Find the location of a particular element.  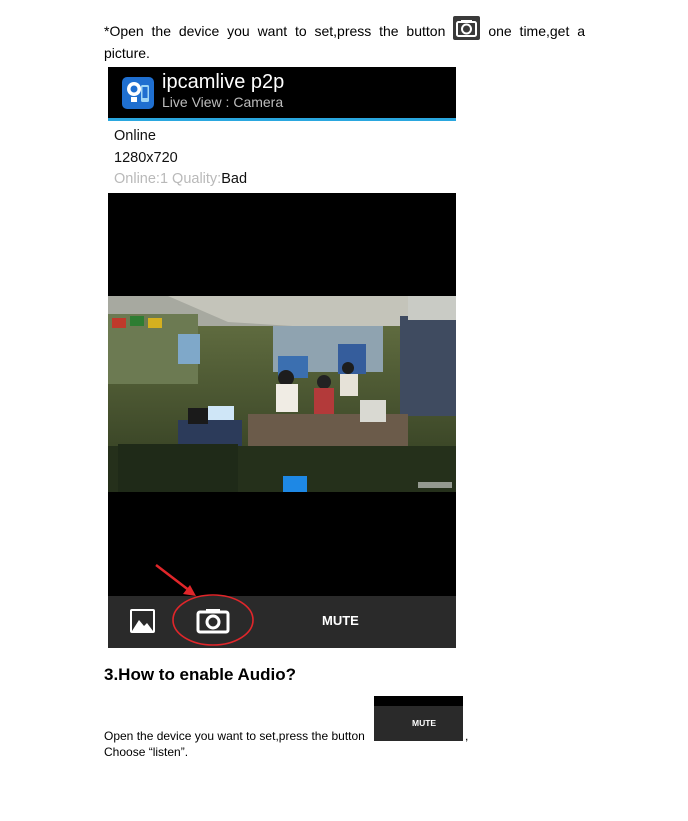

audio-instruction-line2: Choose “listen”. is located at coordinates (146, 752).